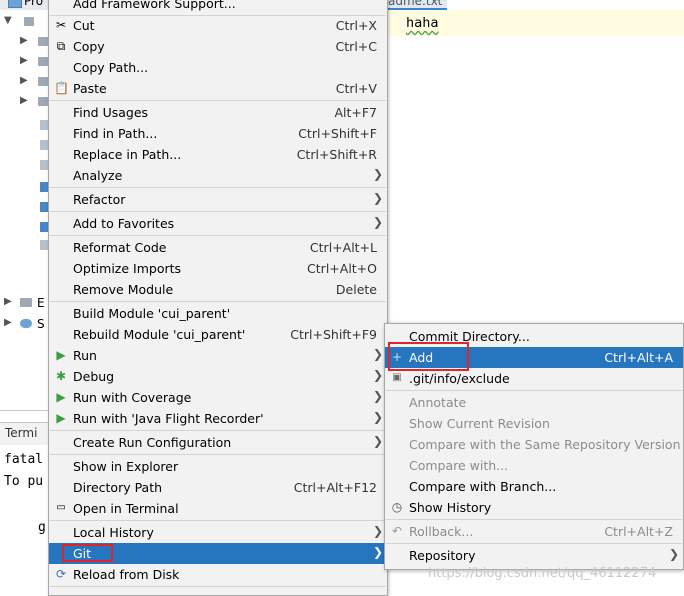 This screenshot has height=596, width=684. What do you see at coordinates (442, 555) in the screenshot?
I see `menu-item-label: Repository` at bounding box center [442, 555].